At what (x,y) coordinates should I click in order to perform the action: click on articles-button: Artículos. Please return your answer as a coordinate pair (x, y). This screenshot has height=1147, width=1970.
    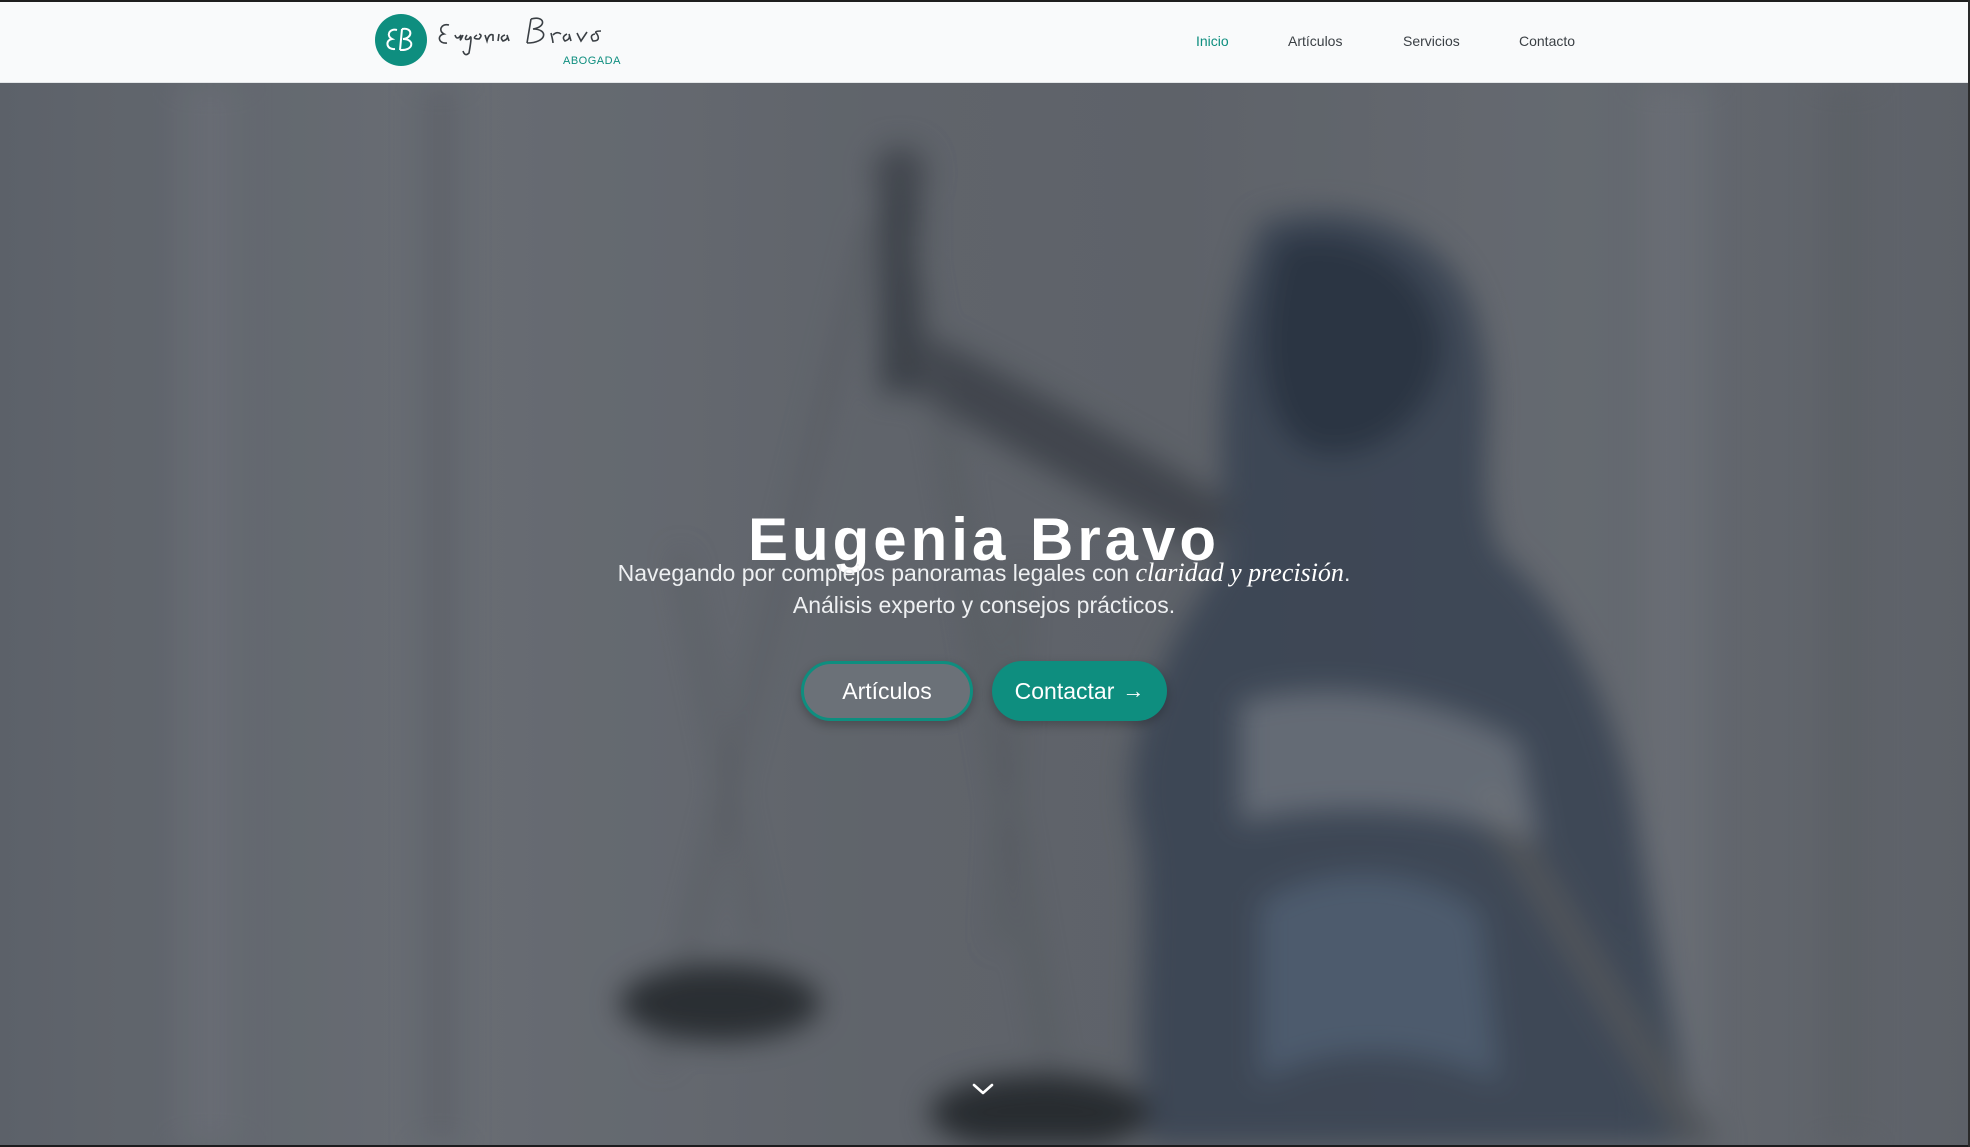
    Looking at the image, I should click on (887, 691).